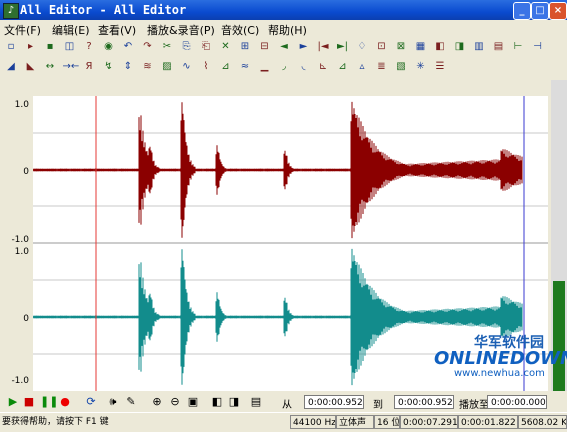  What do you see at coordinates (26, 319) in the screenshot?
I see `ch2-mid-label: 0` at bounding box center [26, 319].